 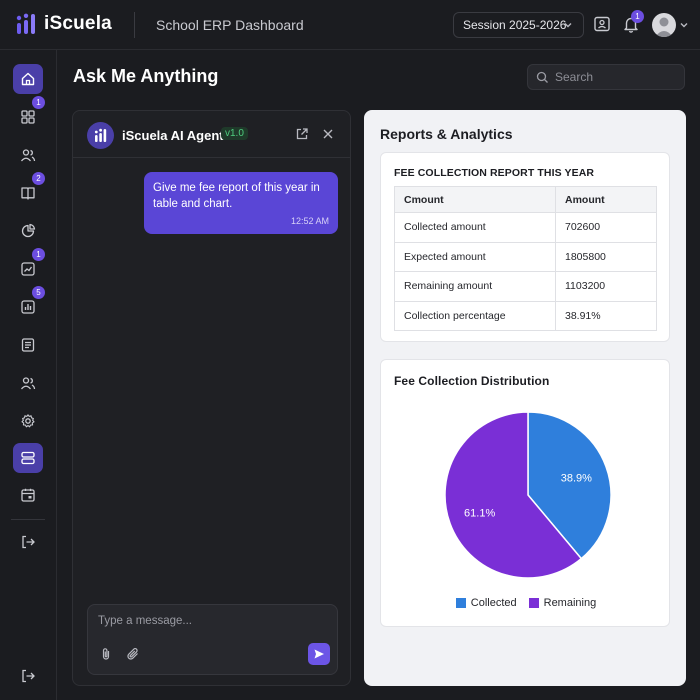 What do you see at coordinates (328, 134) in the screenshot?
I see `close-icon` at bounding box center [328, 134].